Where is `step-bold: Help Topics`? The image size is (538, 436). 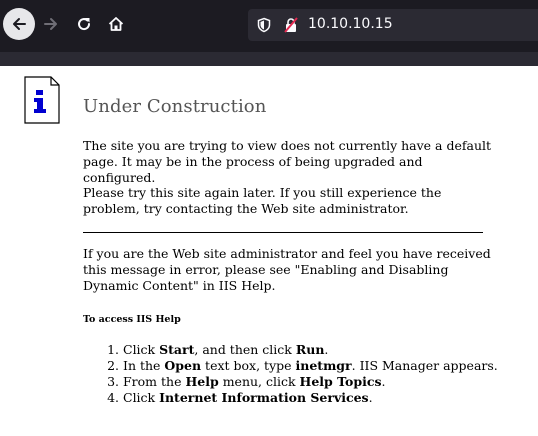 step-bold: Help Topics is located at coordinates (340, 381).